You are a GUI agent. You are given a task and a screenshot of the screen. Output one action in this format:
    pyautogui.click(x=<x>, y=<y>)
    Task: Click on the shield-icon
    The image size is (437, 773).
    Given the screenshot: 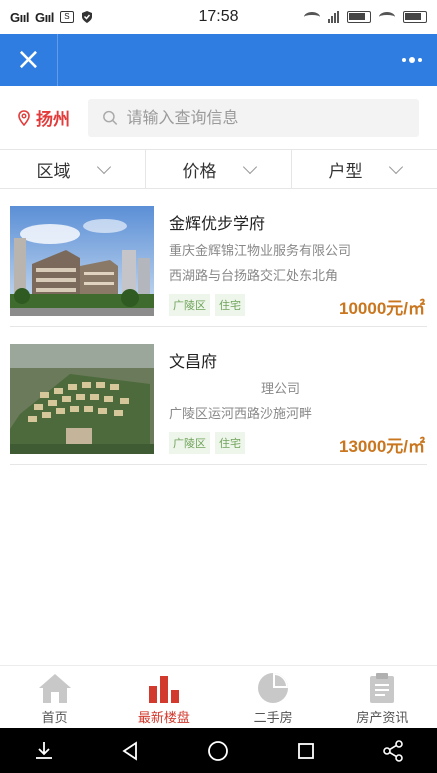 What is the action you would take?
    pyautogui.click(x=86, y=17)
    